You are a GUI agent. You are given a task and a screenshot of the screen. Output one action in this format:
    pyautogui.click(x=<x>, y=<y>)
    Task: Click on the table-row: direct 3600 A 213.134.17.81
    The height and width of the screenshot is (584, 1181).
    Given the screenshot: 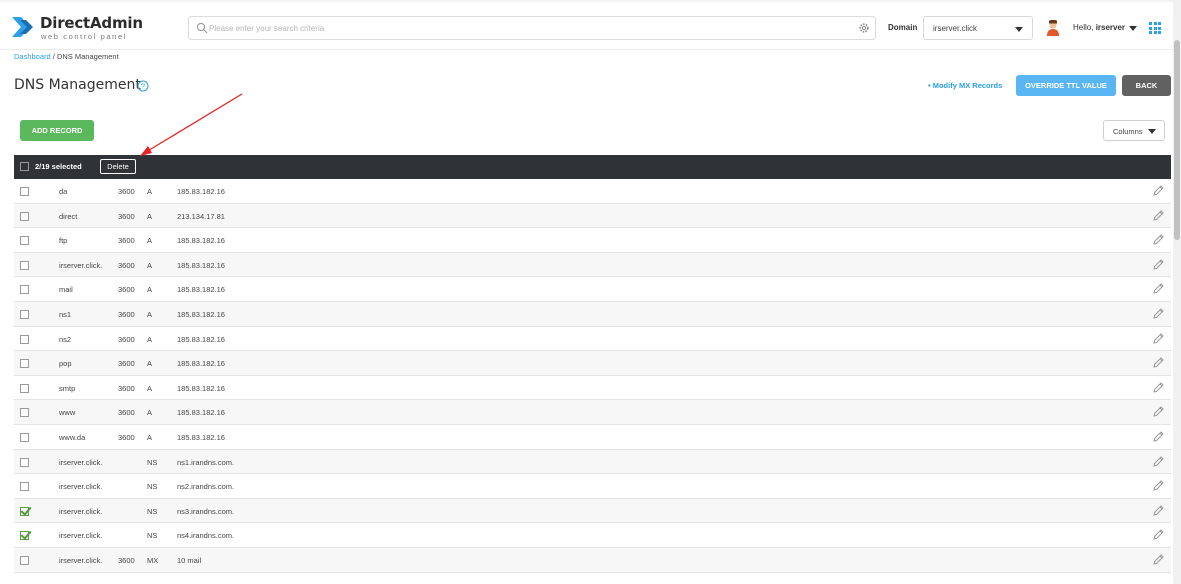 What is the action you would take?
    pyautogui.click(x=592, y=216)
    